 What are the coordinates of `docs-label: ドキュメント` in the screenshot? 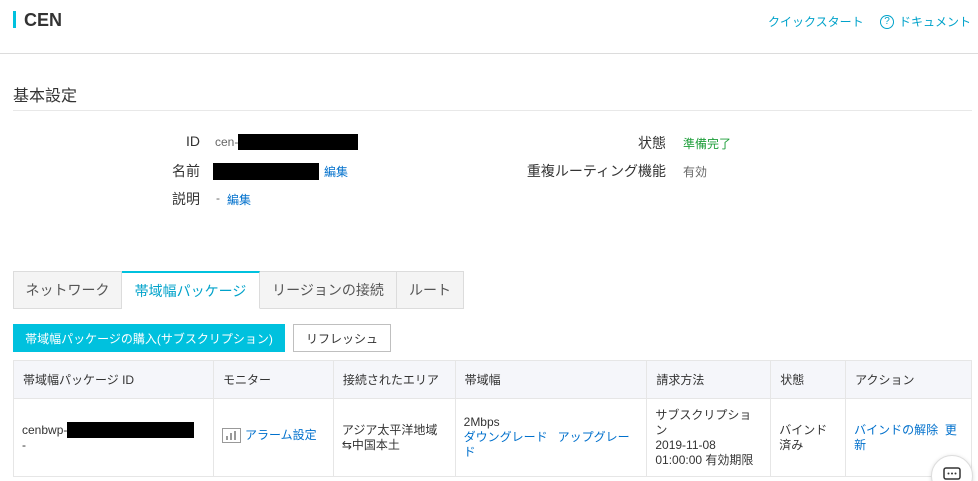 It's located at (935, 22).